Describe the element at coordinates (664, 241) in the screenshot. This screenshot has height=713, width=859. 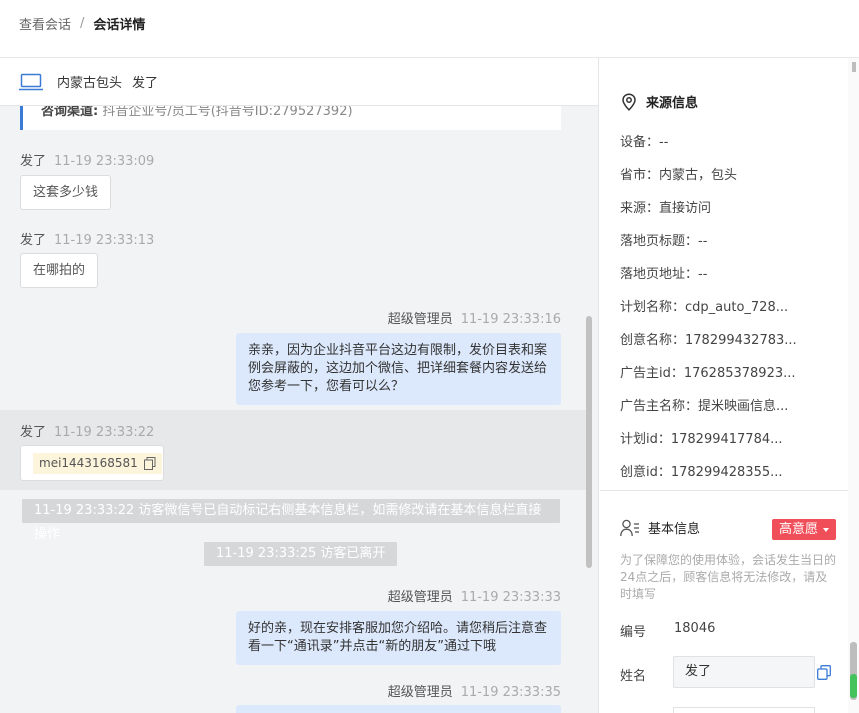
I see `source-landing-title: 落地页标题：--` at that location.